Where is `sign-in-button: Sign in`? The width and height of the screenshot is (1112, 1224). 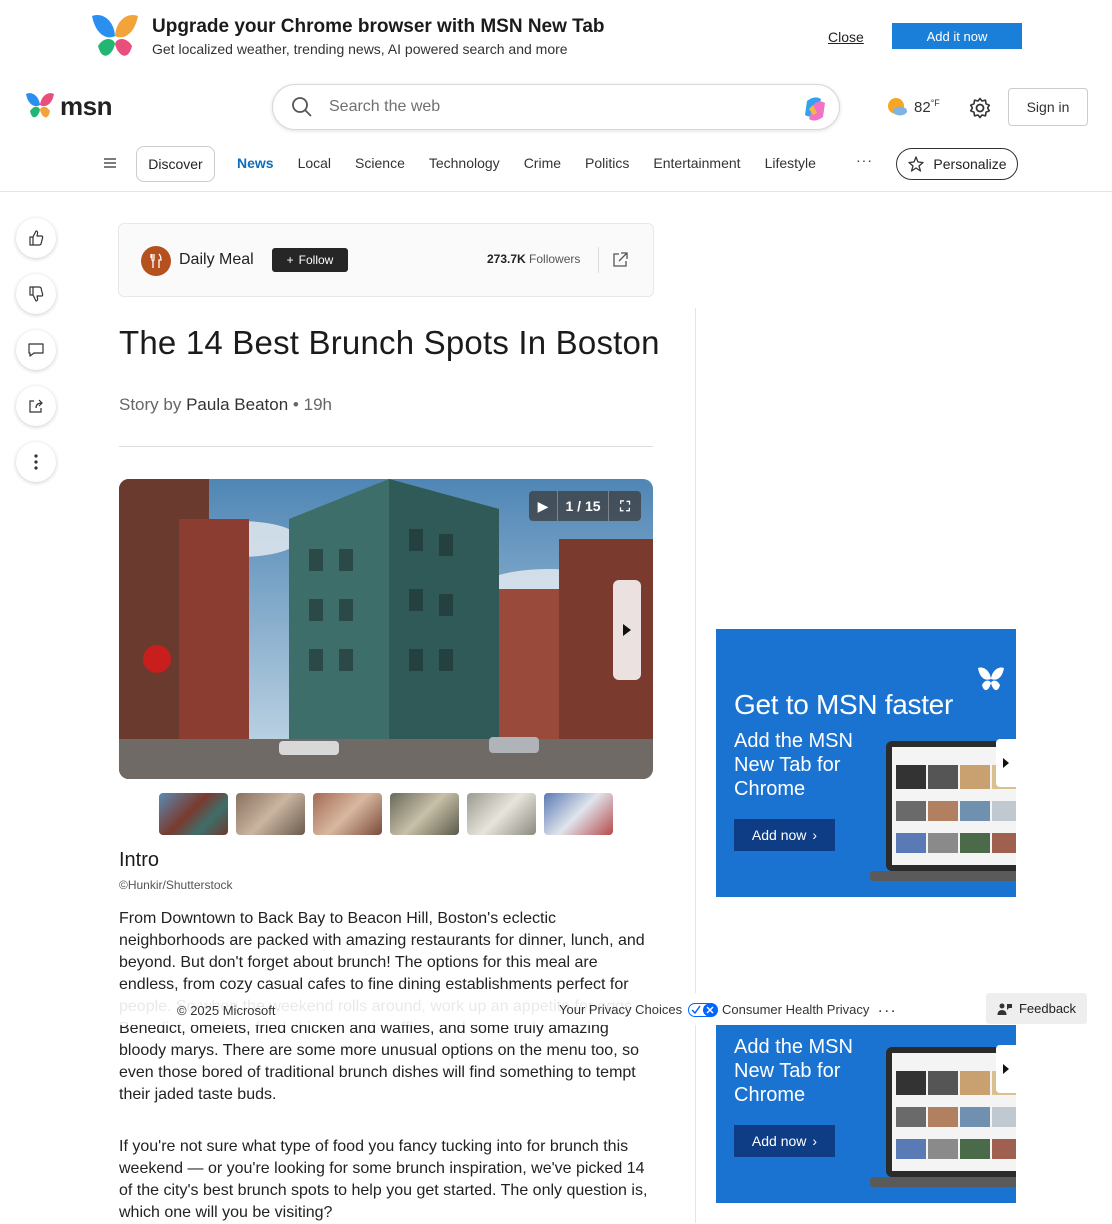
sign-in-button: Sign in is located at coordinates (1048, 107).